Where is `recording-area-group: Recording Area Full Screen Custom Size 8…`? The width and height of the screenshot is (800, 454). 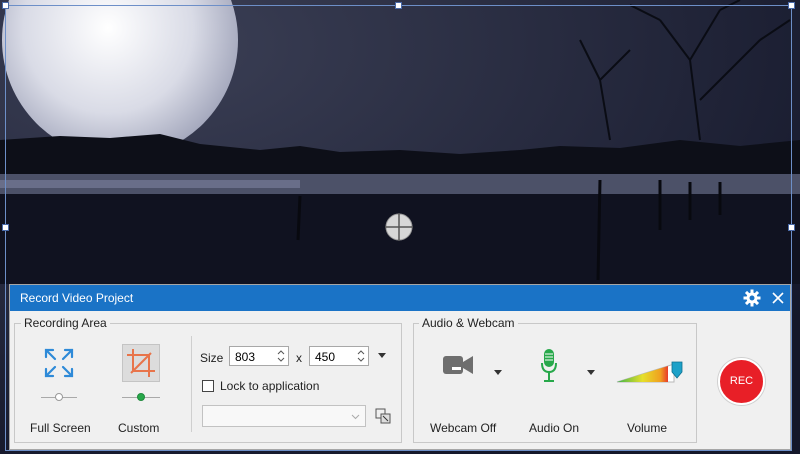 recording-area-group: Recording Area Full Screen Custom Size 8… is located at coordinates (208, 379).